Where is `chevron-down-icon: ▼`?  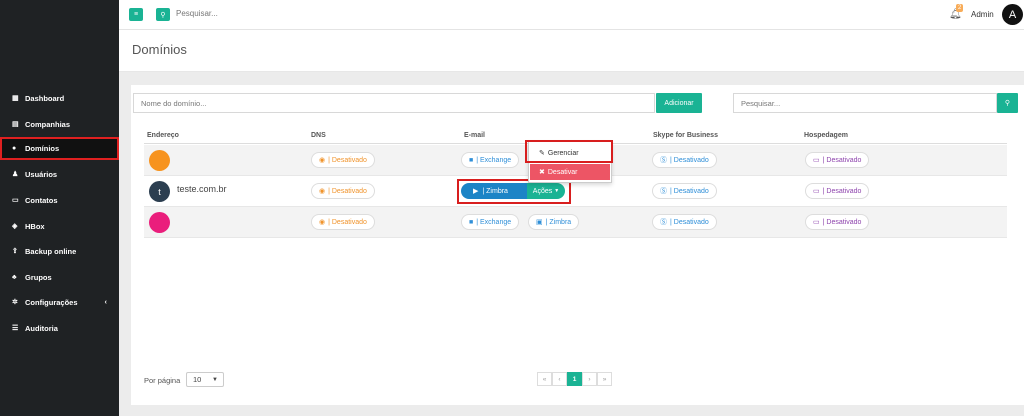
chevron-down-icon: ▼ is located at coordinates (215, 379).